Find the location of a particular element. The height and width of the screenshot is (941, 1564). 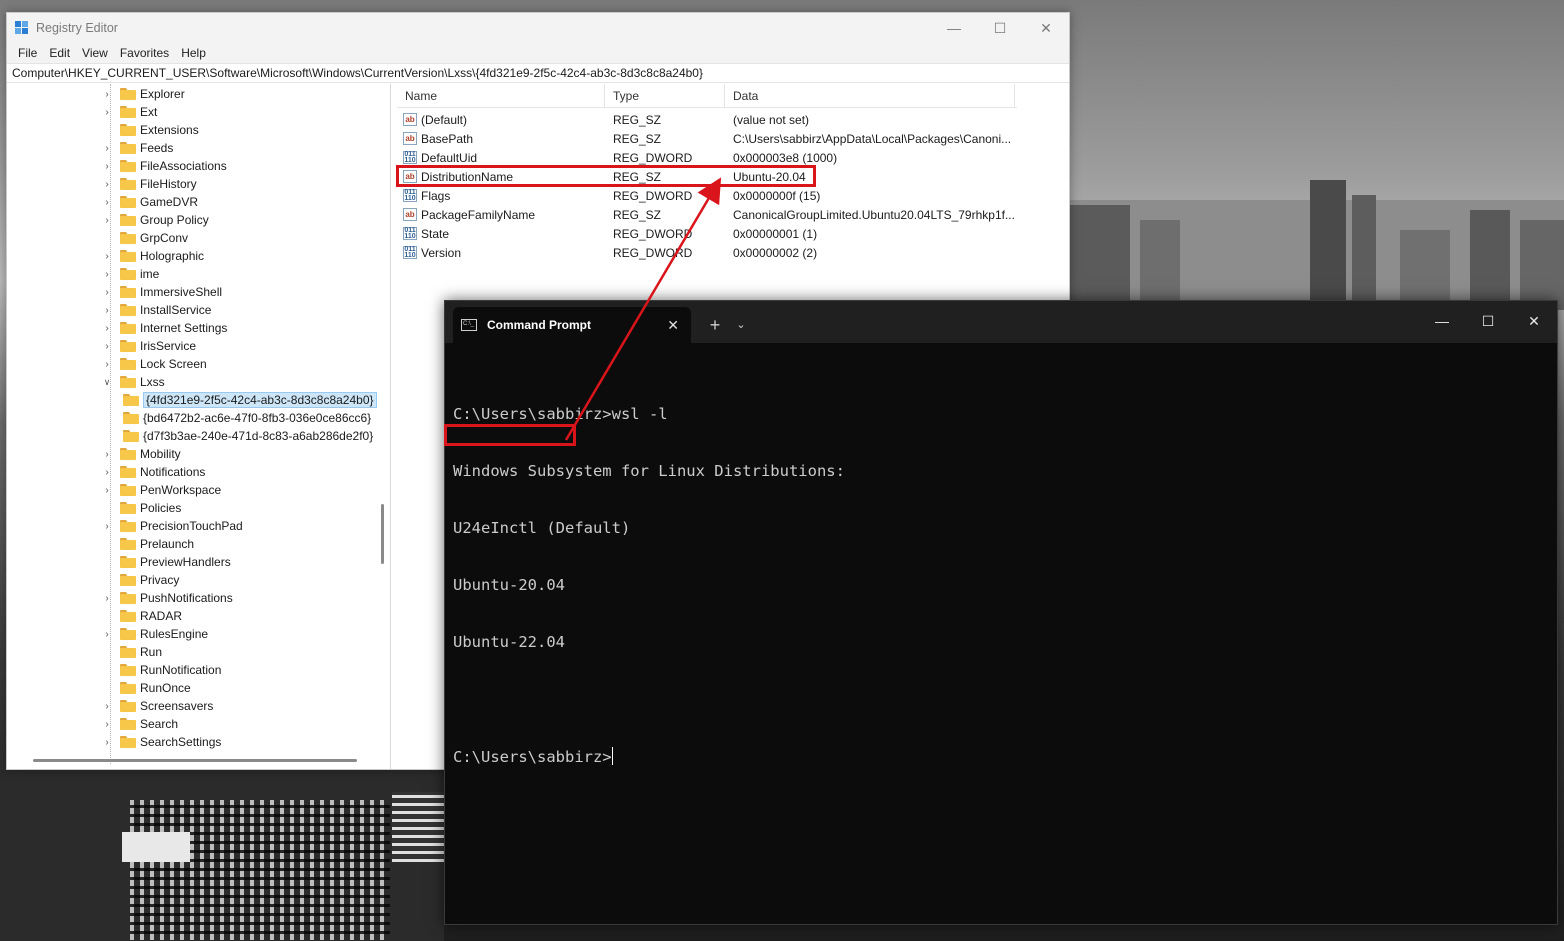

tree-item: GrpConv is located at coordinates (145, 238).